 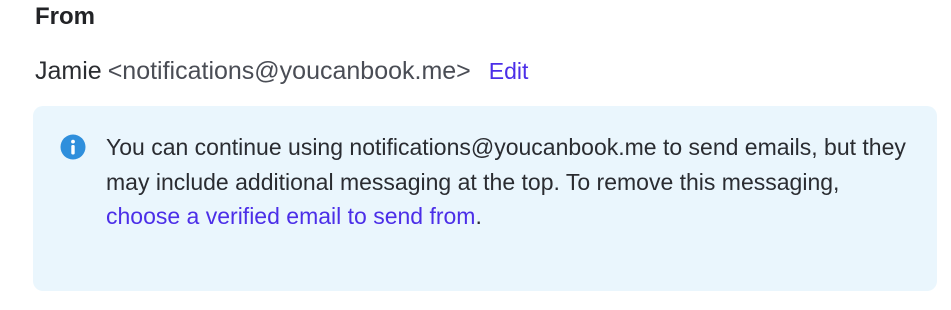 I want to click on sender-name: Jamie, so click(x=68, y=71).